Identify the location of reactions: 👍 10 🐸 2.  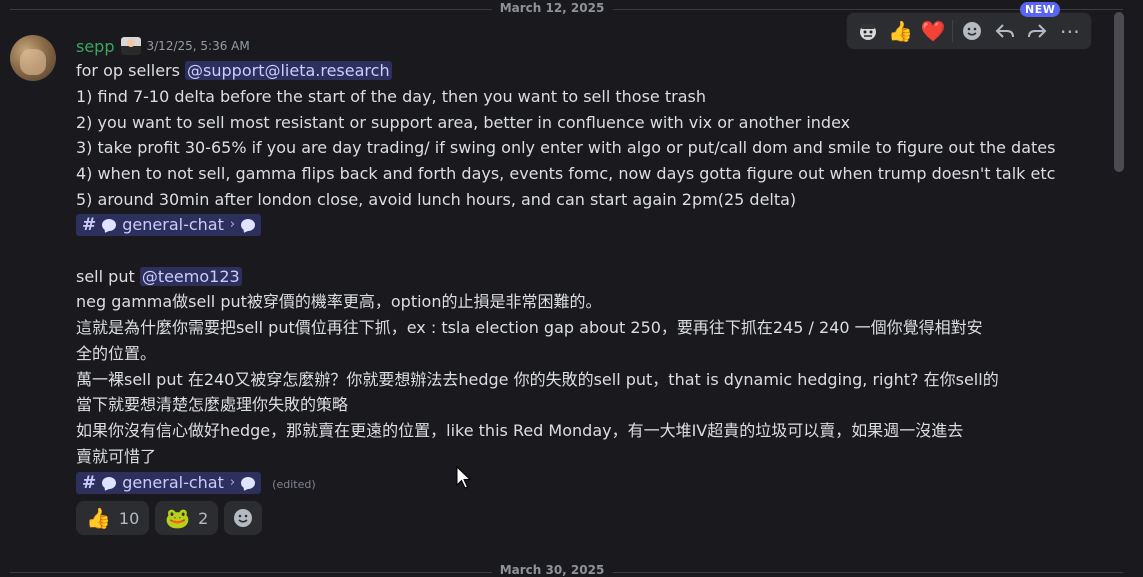
(169, 518).